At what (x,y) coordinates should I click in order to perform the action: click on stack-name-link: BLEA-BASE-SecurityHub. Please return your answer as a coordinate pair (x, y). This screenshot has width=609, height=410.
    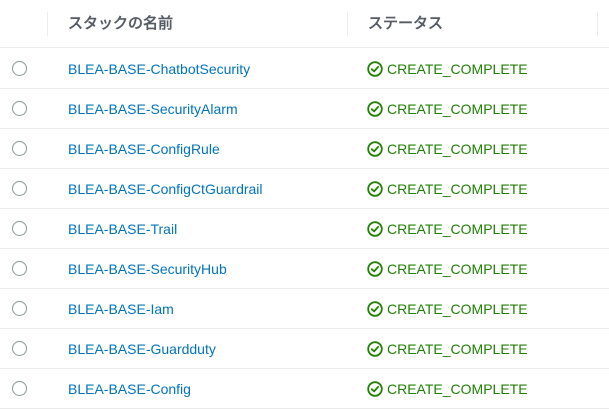
    Looking at the image, I should click on (147, 269).